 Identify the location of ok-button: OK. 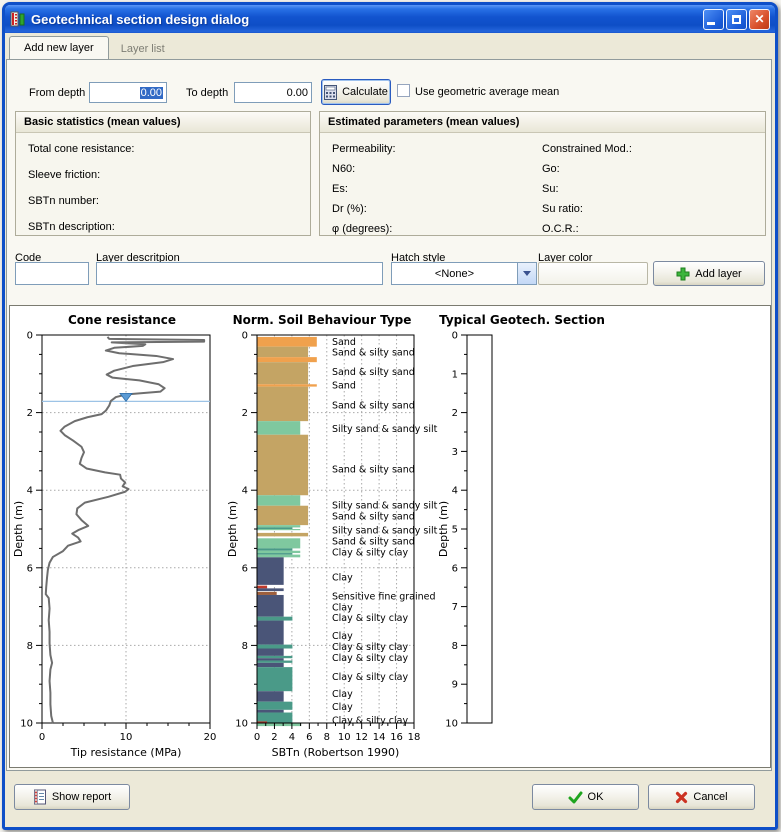
(585, 797).